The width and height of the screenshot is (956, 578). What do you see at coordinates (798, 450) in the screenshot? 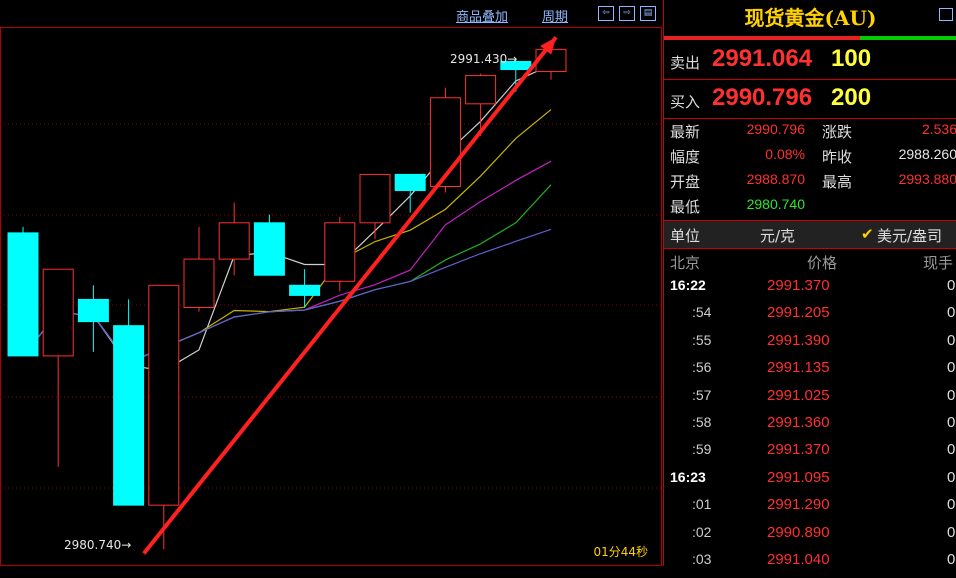
I see `tick-price: 2991.370` at bounding box center [798, 450].